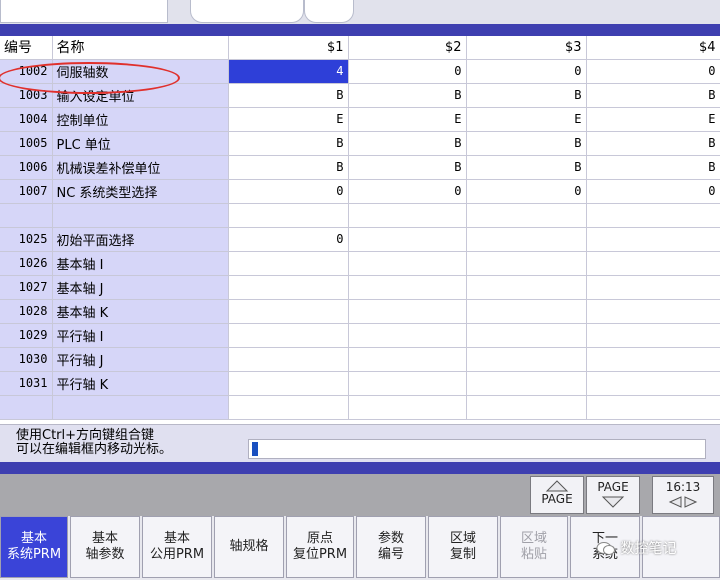 The height and width of the screenshot is (580, 720). What do you see at coordinates (463, 547) in the screenshot?
I see `softkey-area-copy: 区域 复制` at bounding box center [463, 547].